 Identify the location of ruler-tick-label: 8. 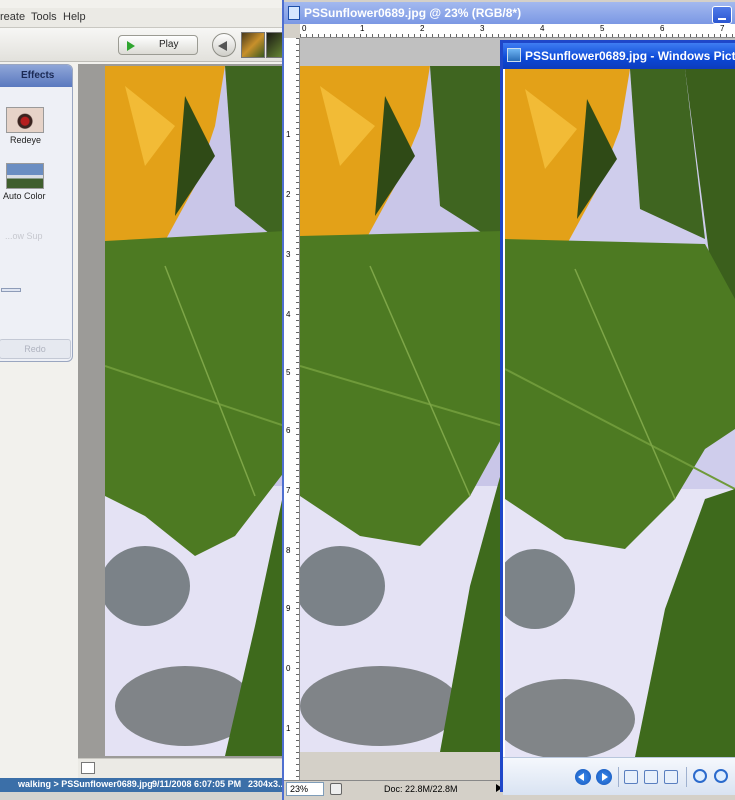
(288, 550).